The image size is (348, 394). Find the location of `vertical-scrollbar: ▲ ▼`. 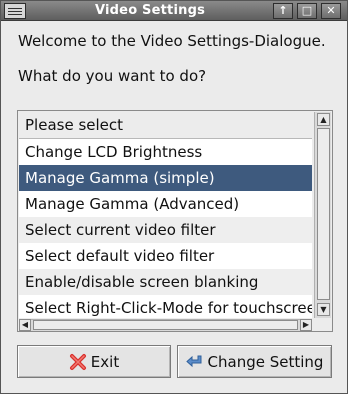

vertical-scrollbar: ▲ ▼ is located at coordinates (322, 215).